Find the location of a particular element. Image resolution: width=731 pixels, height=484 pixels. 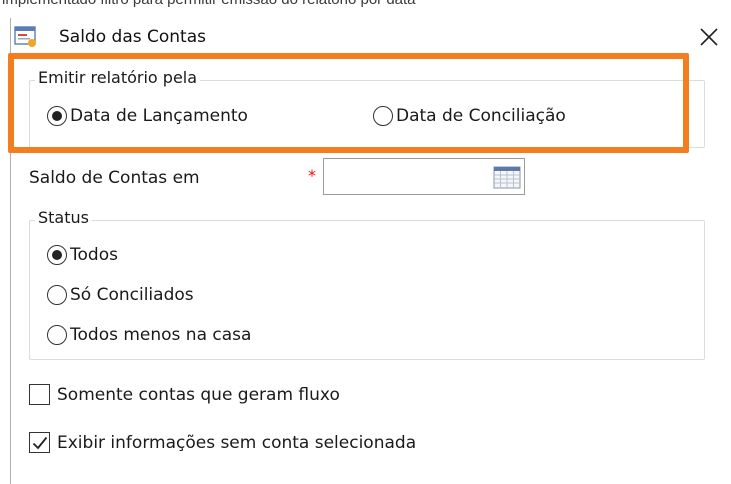

radio-label: Data de Conciliação is located at coordinates (481, 116).